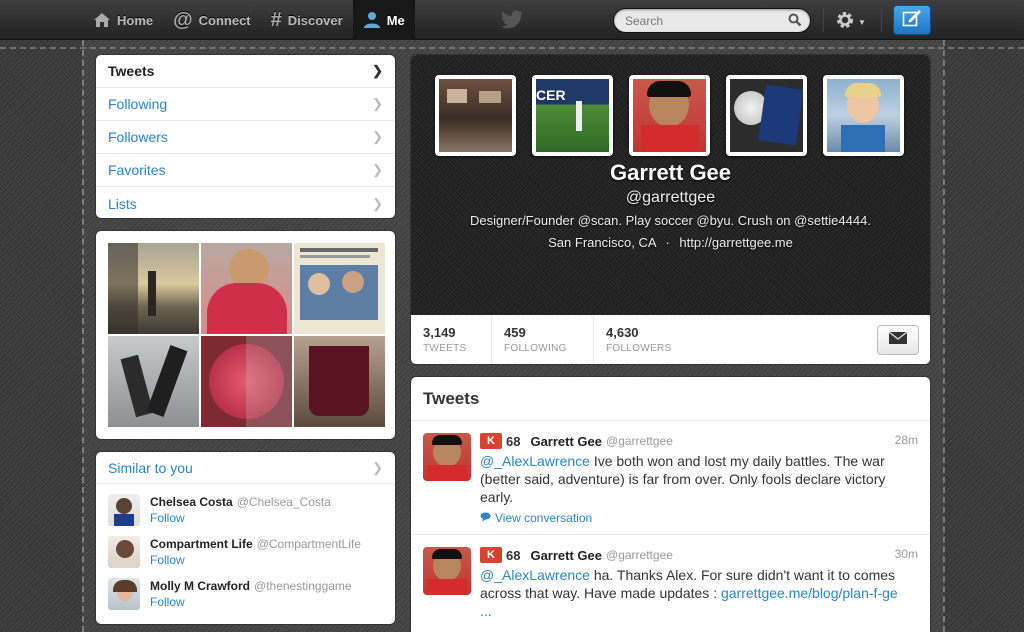 The width and height of the screenshot is (1024, 632). What do you see at coordinates (212, 20) in the screenshot?
I see `nav-connect: @ Connect` at bounding box center [212, 20].